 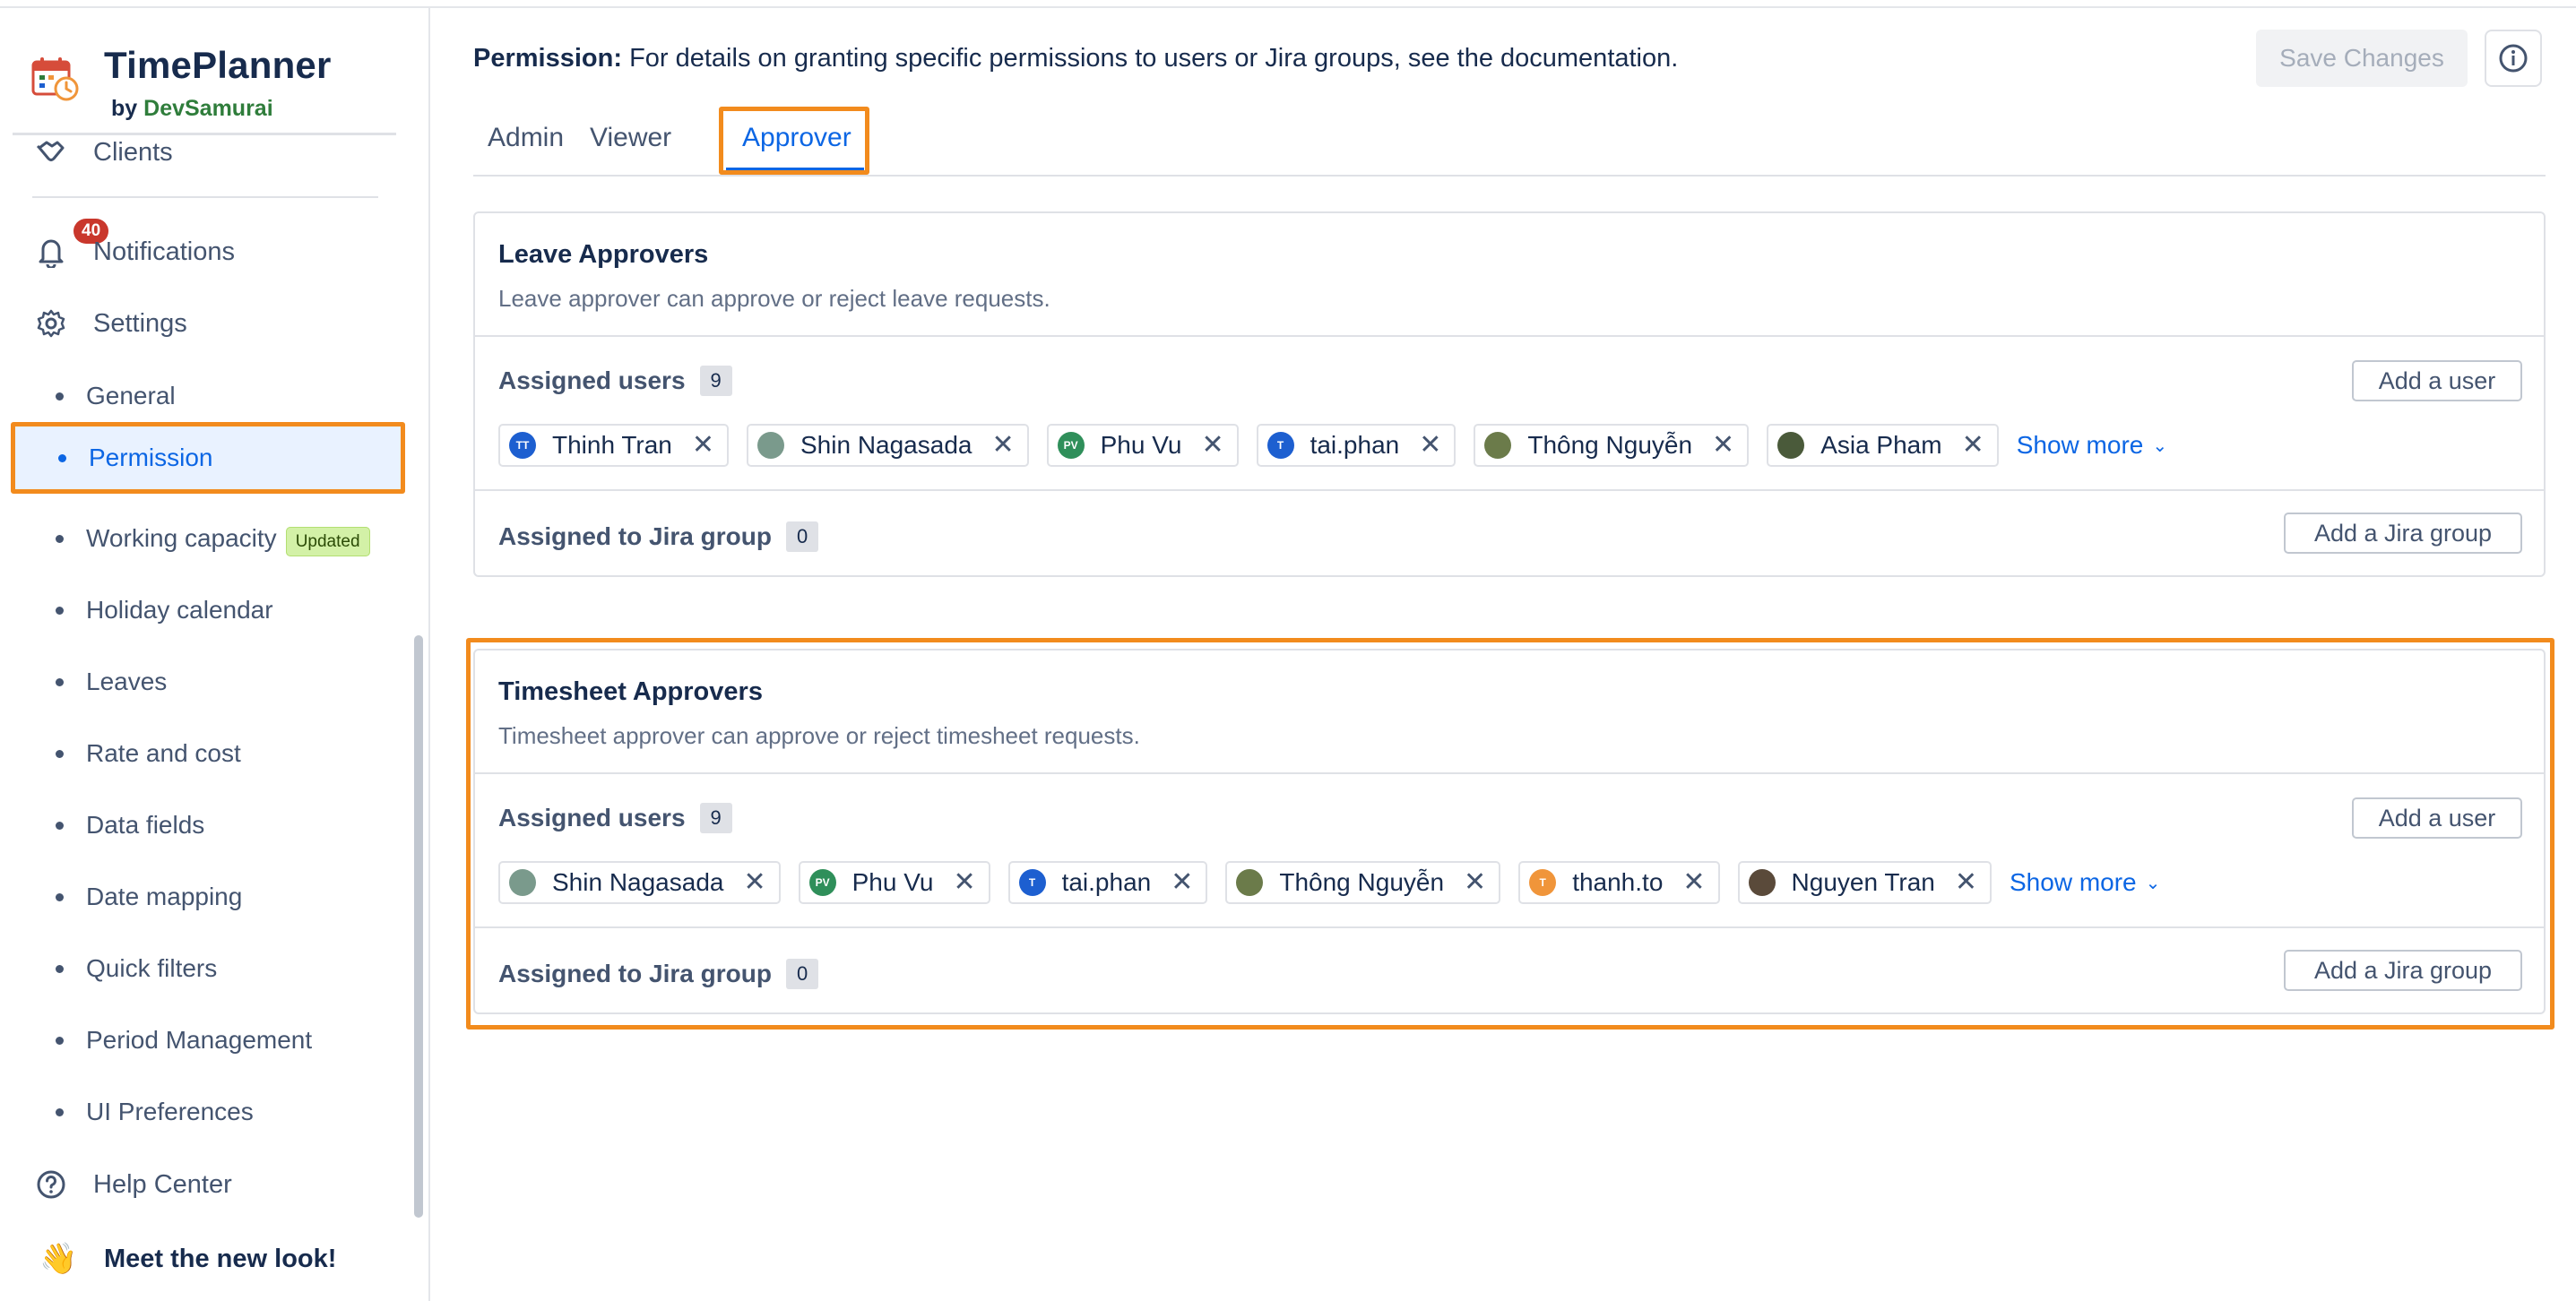 I want to click on sidebar-subitem-working-capacity: Working capacity Updated, so click(x=206, y=538).